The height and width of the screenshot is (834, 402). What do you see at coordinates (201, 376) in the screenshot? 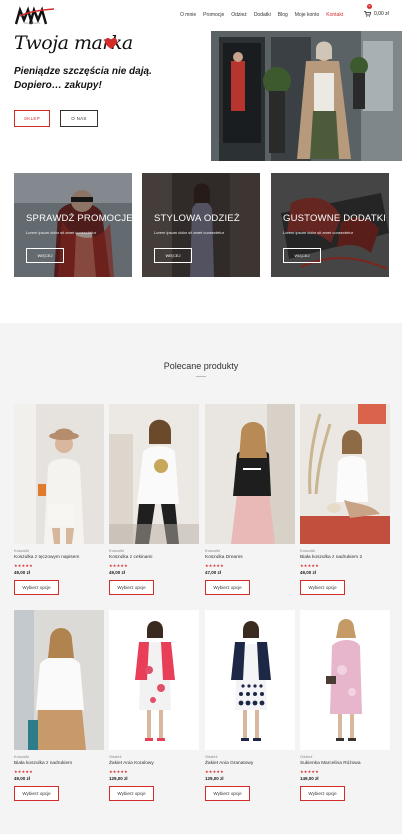
I see `section-divider` at bounding box center [201, 376].